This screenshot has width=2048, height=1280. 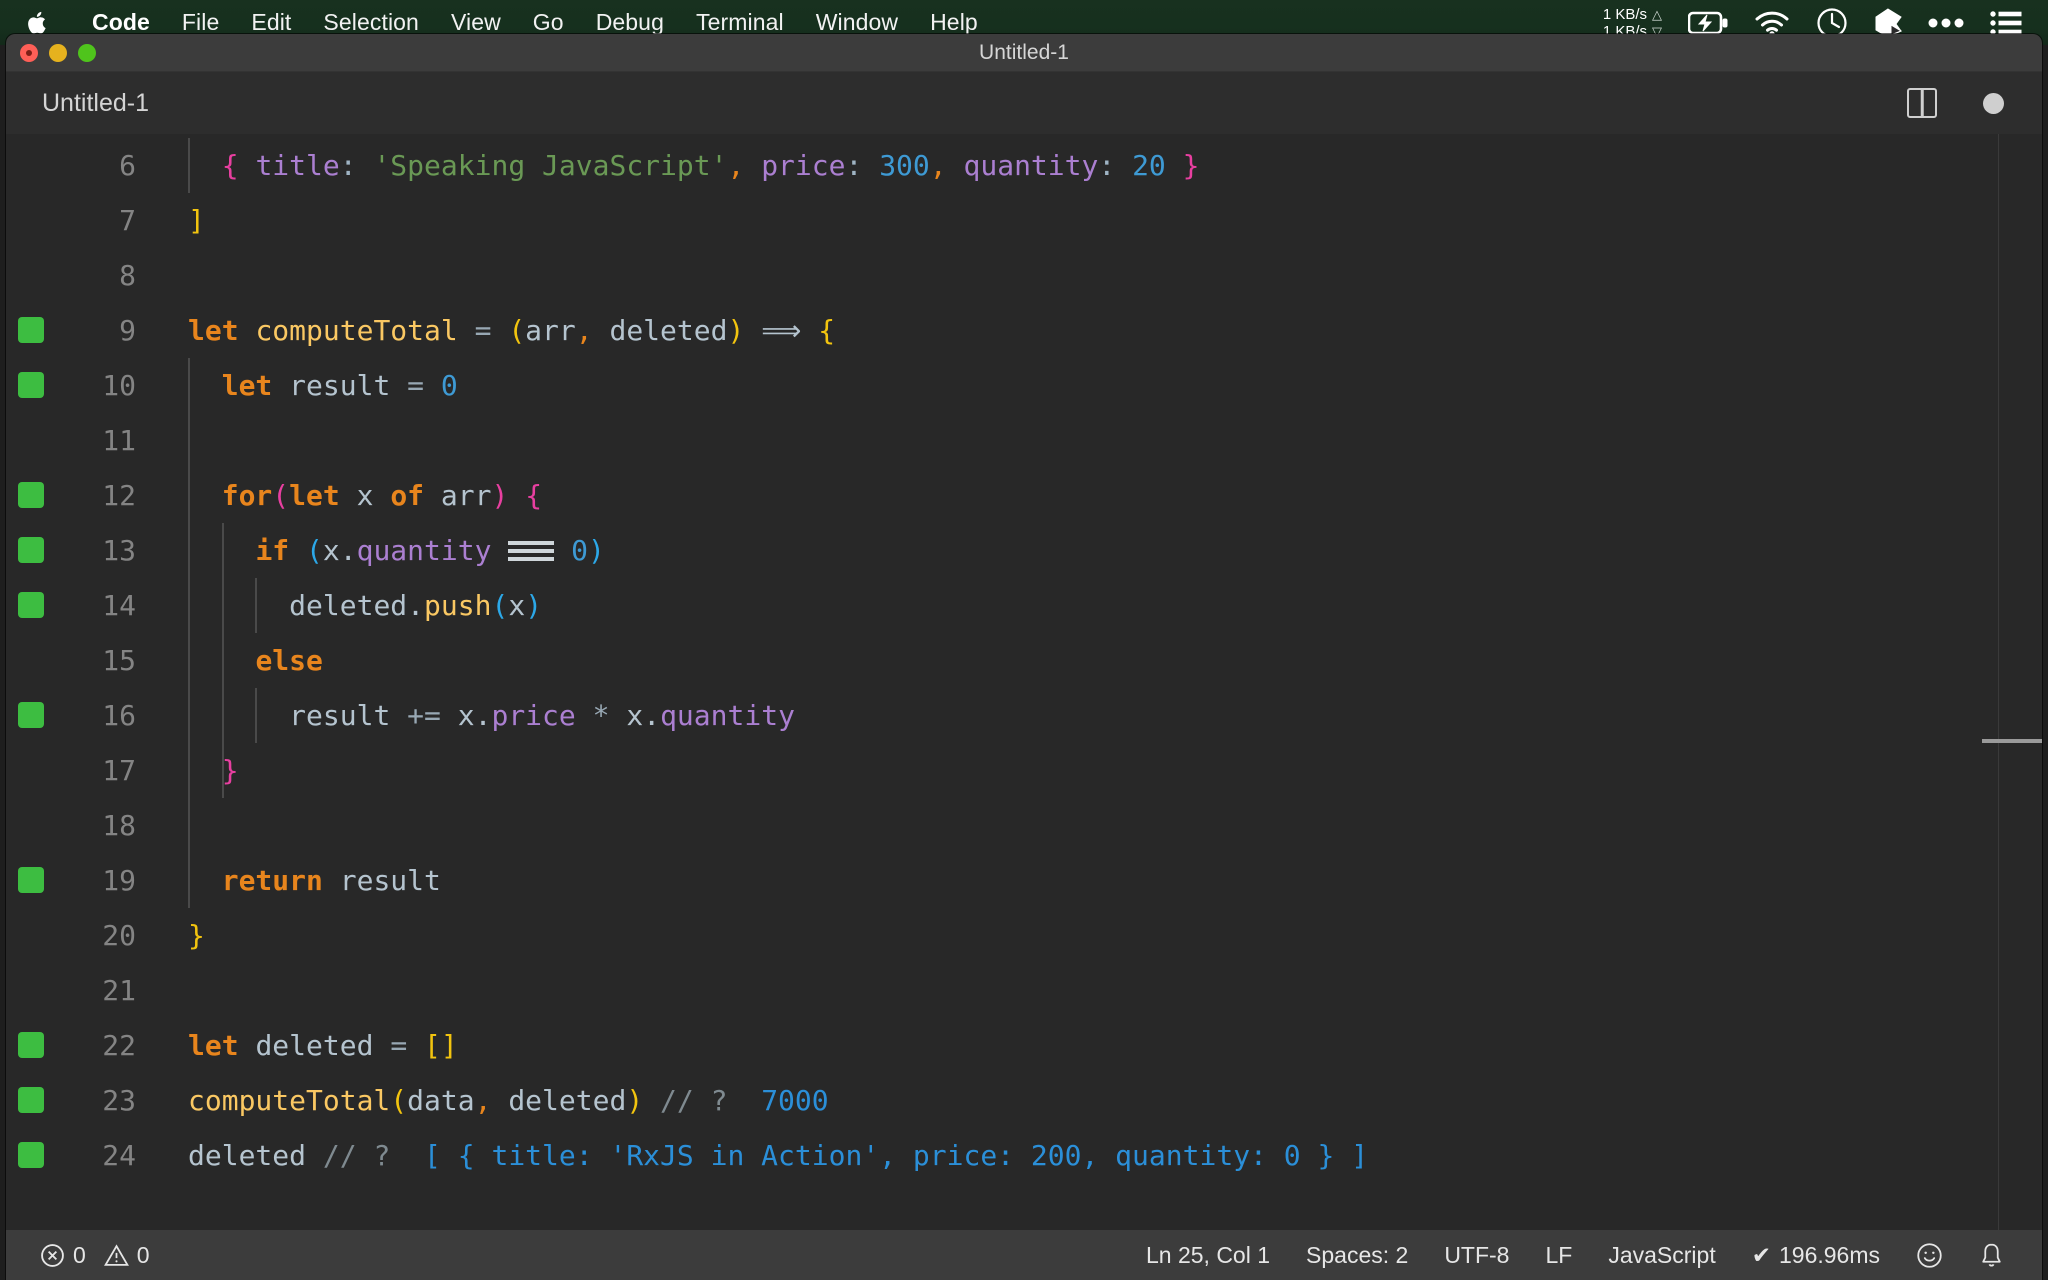 I want to click on code-line: 20}, so click(x=1024, y=935).